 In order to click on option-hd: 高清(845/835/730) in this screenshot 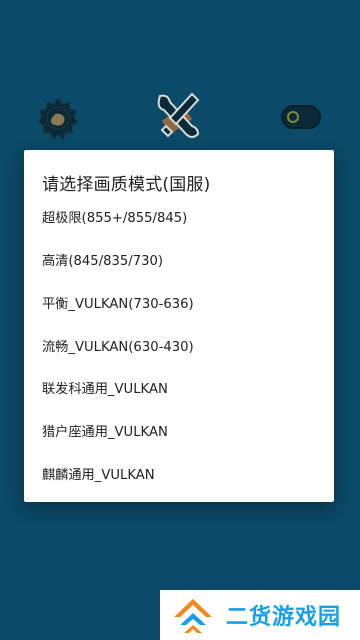, I will do `click(102, 262)`.